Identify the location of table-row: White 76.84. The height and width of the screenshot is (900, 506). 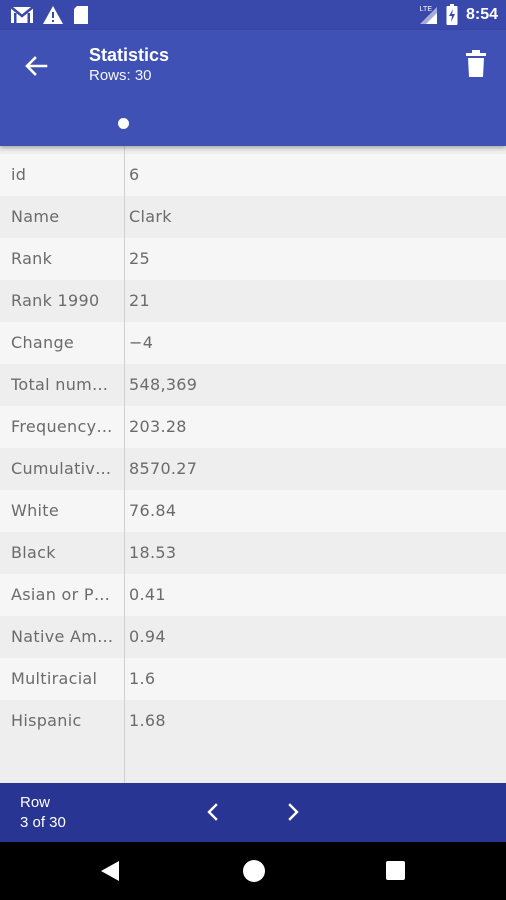
(253, 511).